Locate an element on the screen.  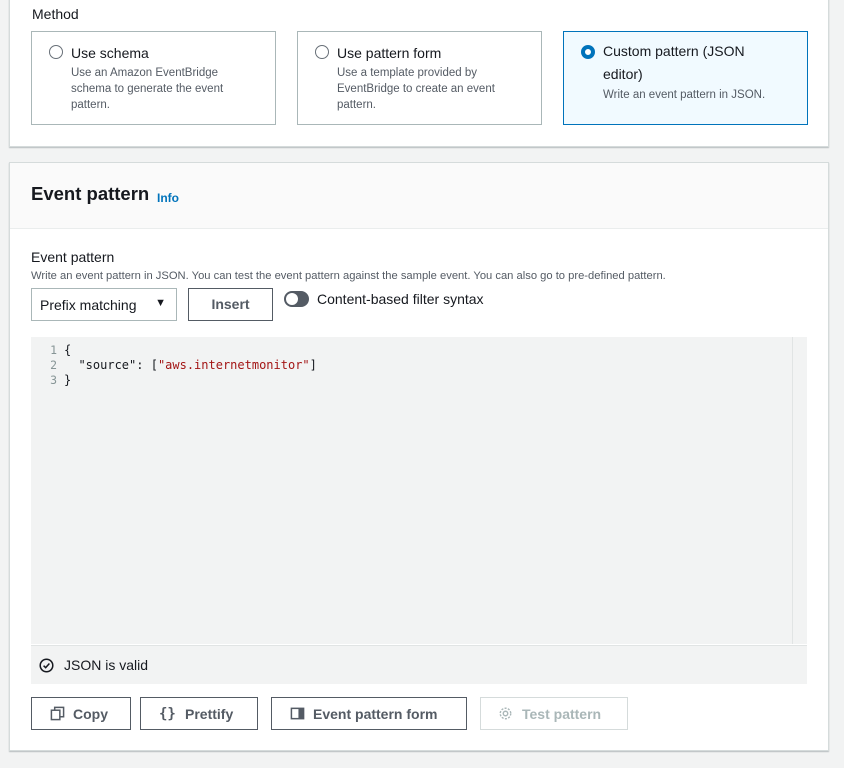
line-number: 3 is located at coordinates (53, 380).